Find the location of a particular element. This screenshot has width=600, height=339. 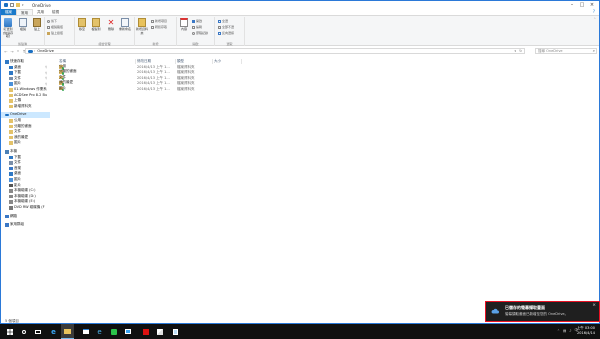

file-name-cell: 文件 is located at coordinates (62, 78).